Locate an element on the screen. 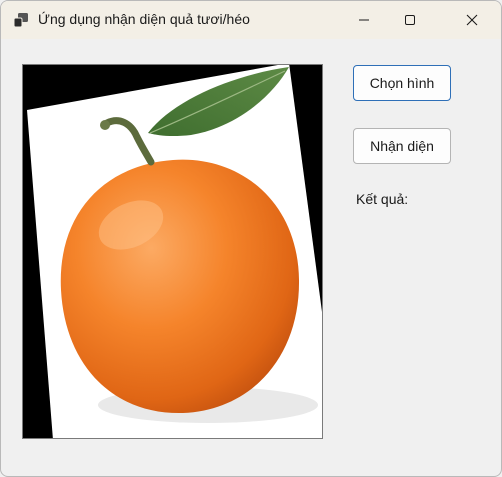 This screenshot has height=477, width=502. minimize-icon is located at coordinates (364, 20).